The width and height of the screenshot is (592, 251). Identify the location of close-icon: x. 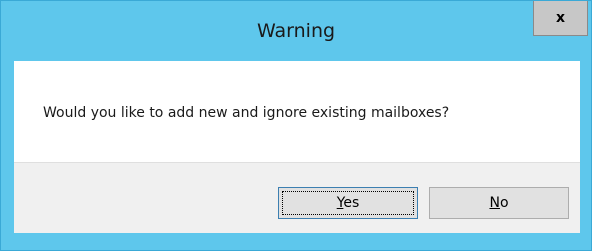
(560, 18).